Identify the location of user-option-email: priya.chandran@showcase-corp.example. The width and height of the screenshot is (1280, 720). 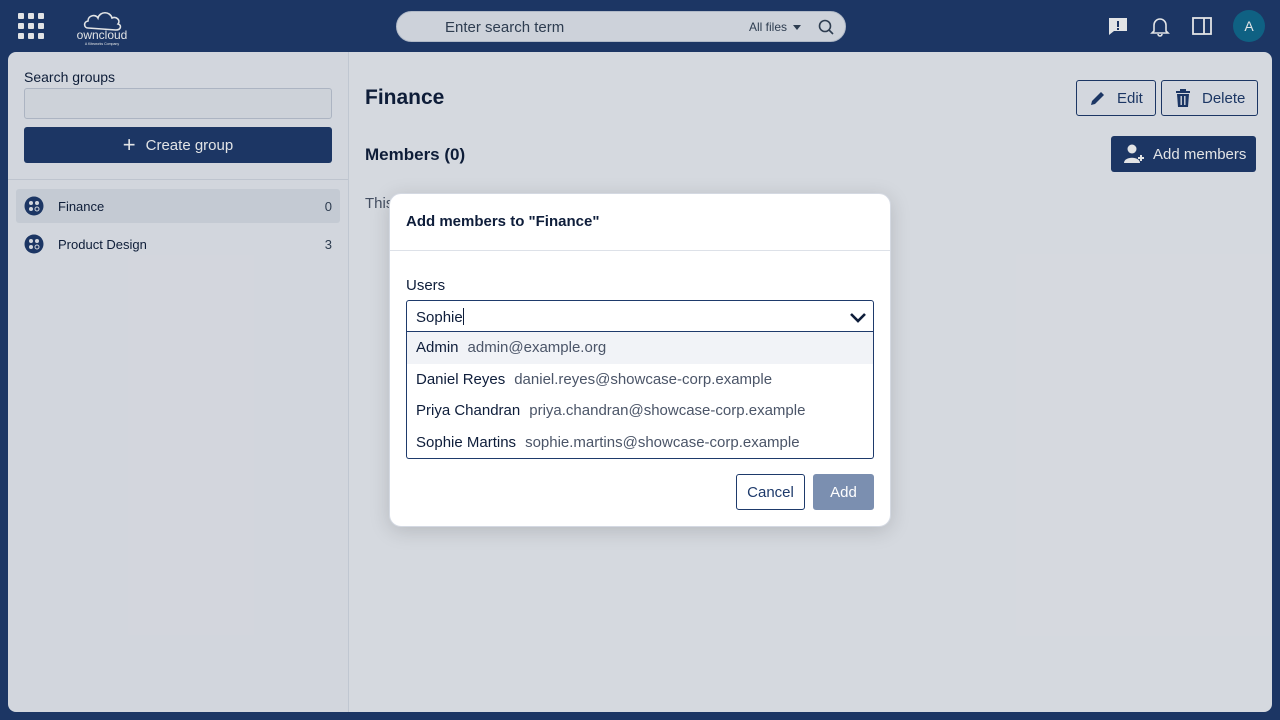
(667, 411).